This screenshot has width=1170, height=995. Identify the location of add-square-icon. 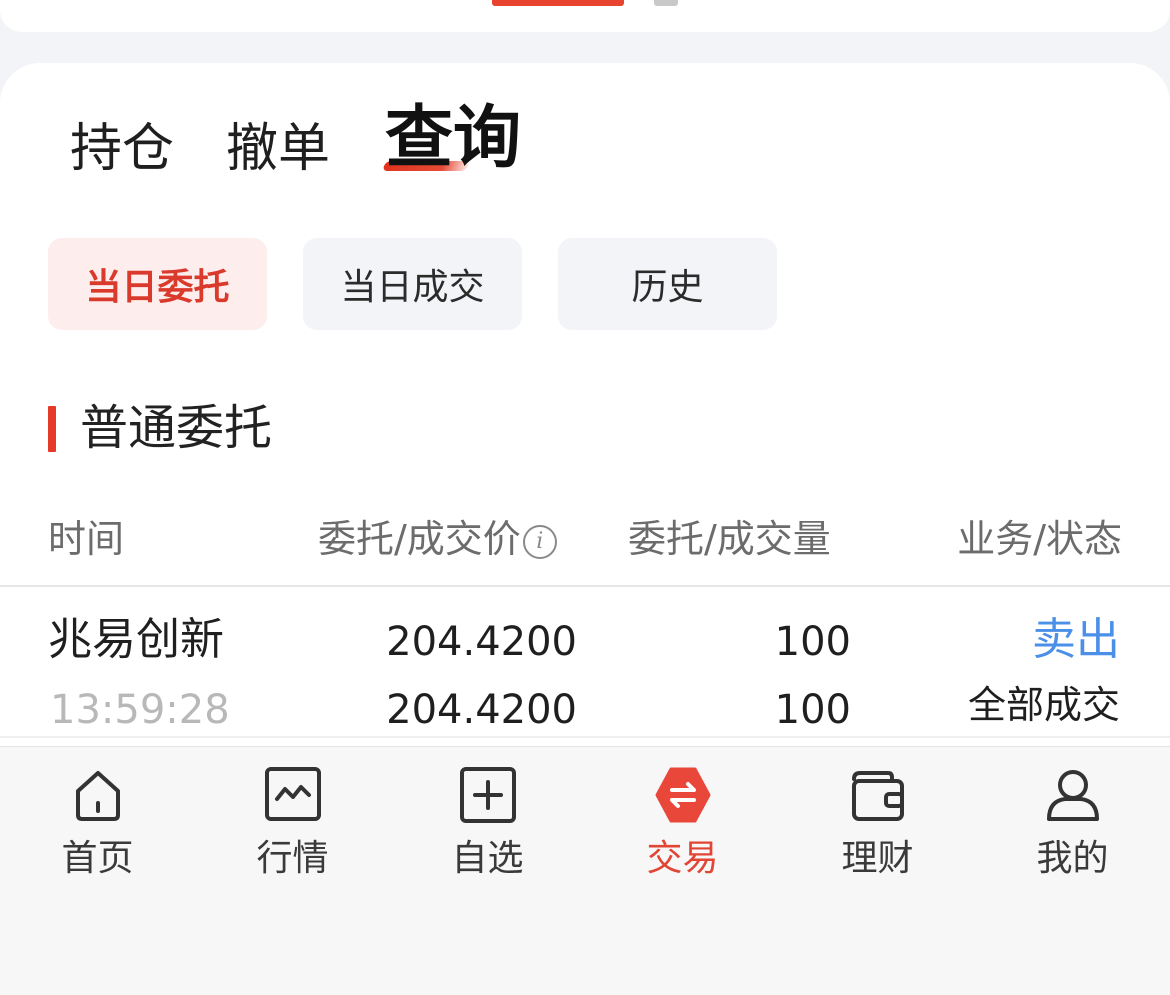
(487, 795).